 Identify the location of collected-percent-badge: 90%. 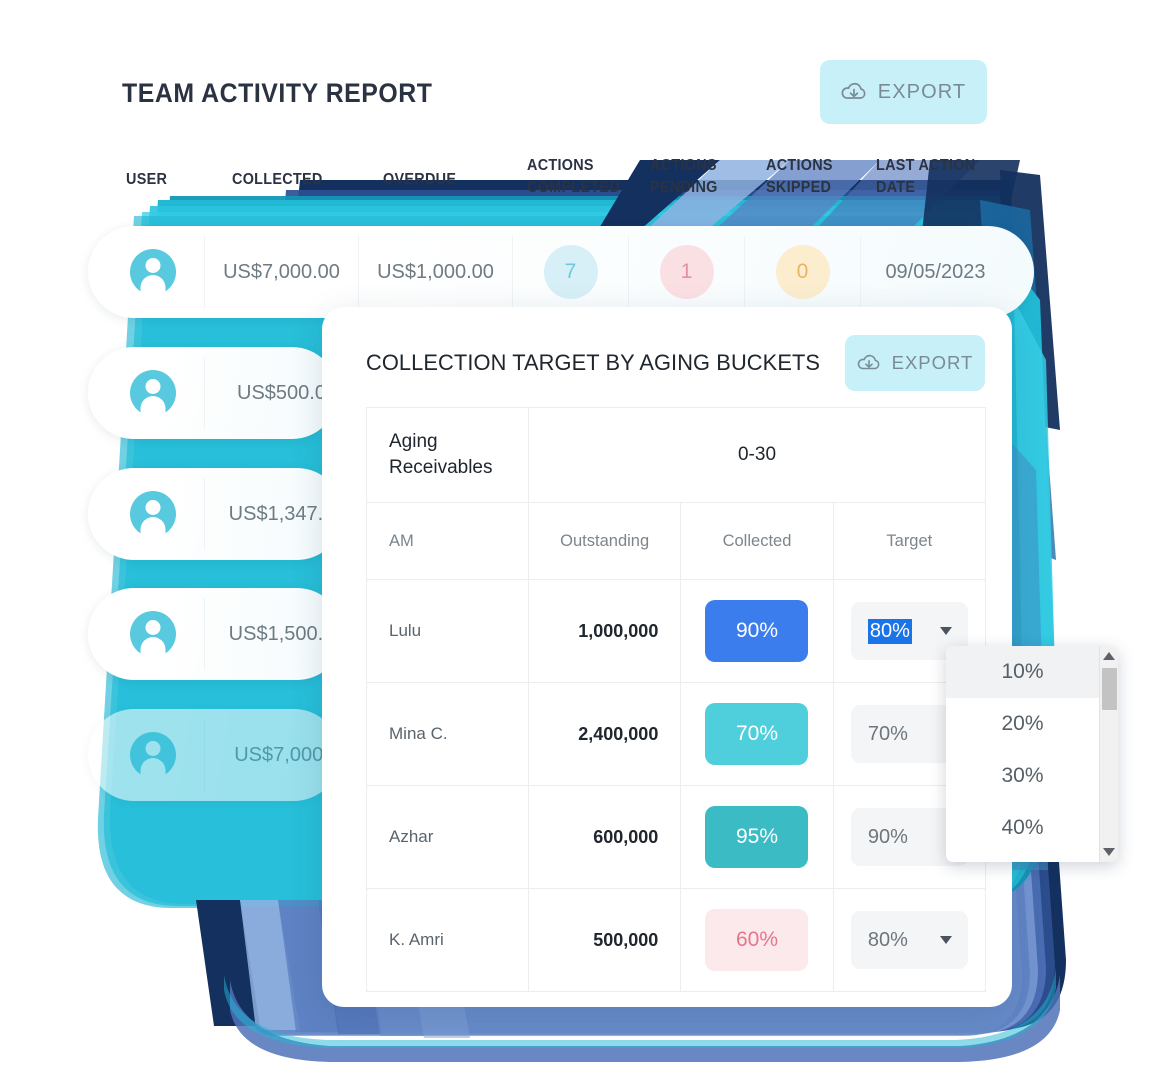
(757, 631).